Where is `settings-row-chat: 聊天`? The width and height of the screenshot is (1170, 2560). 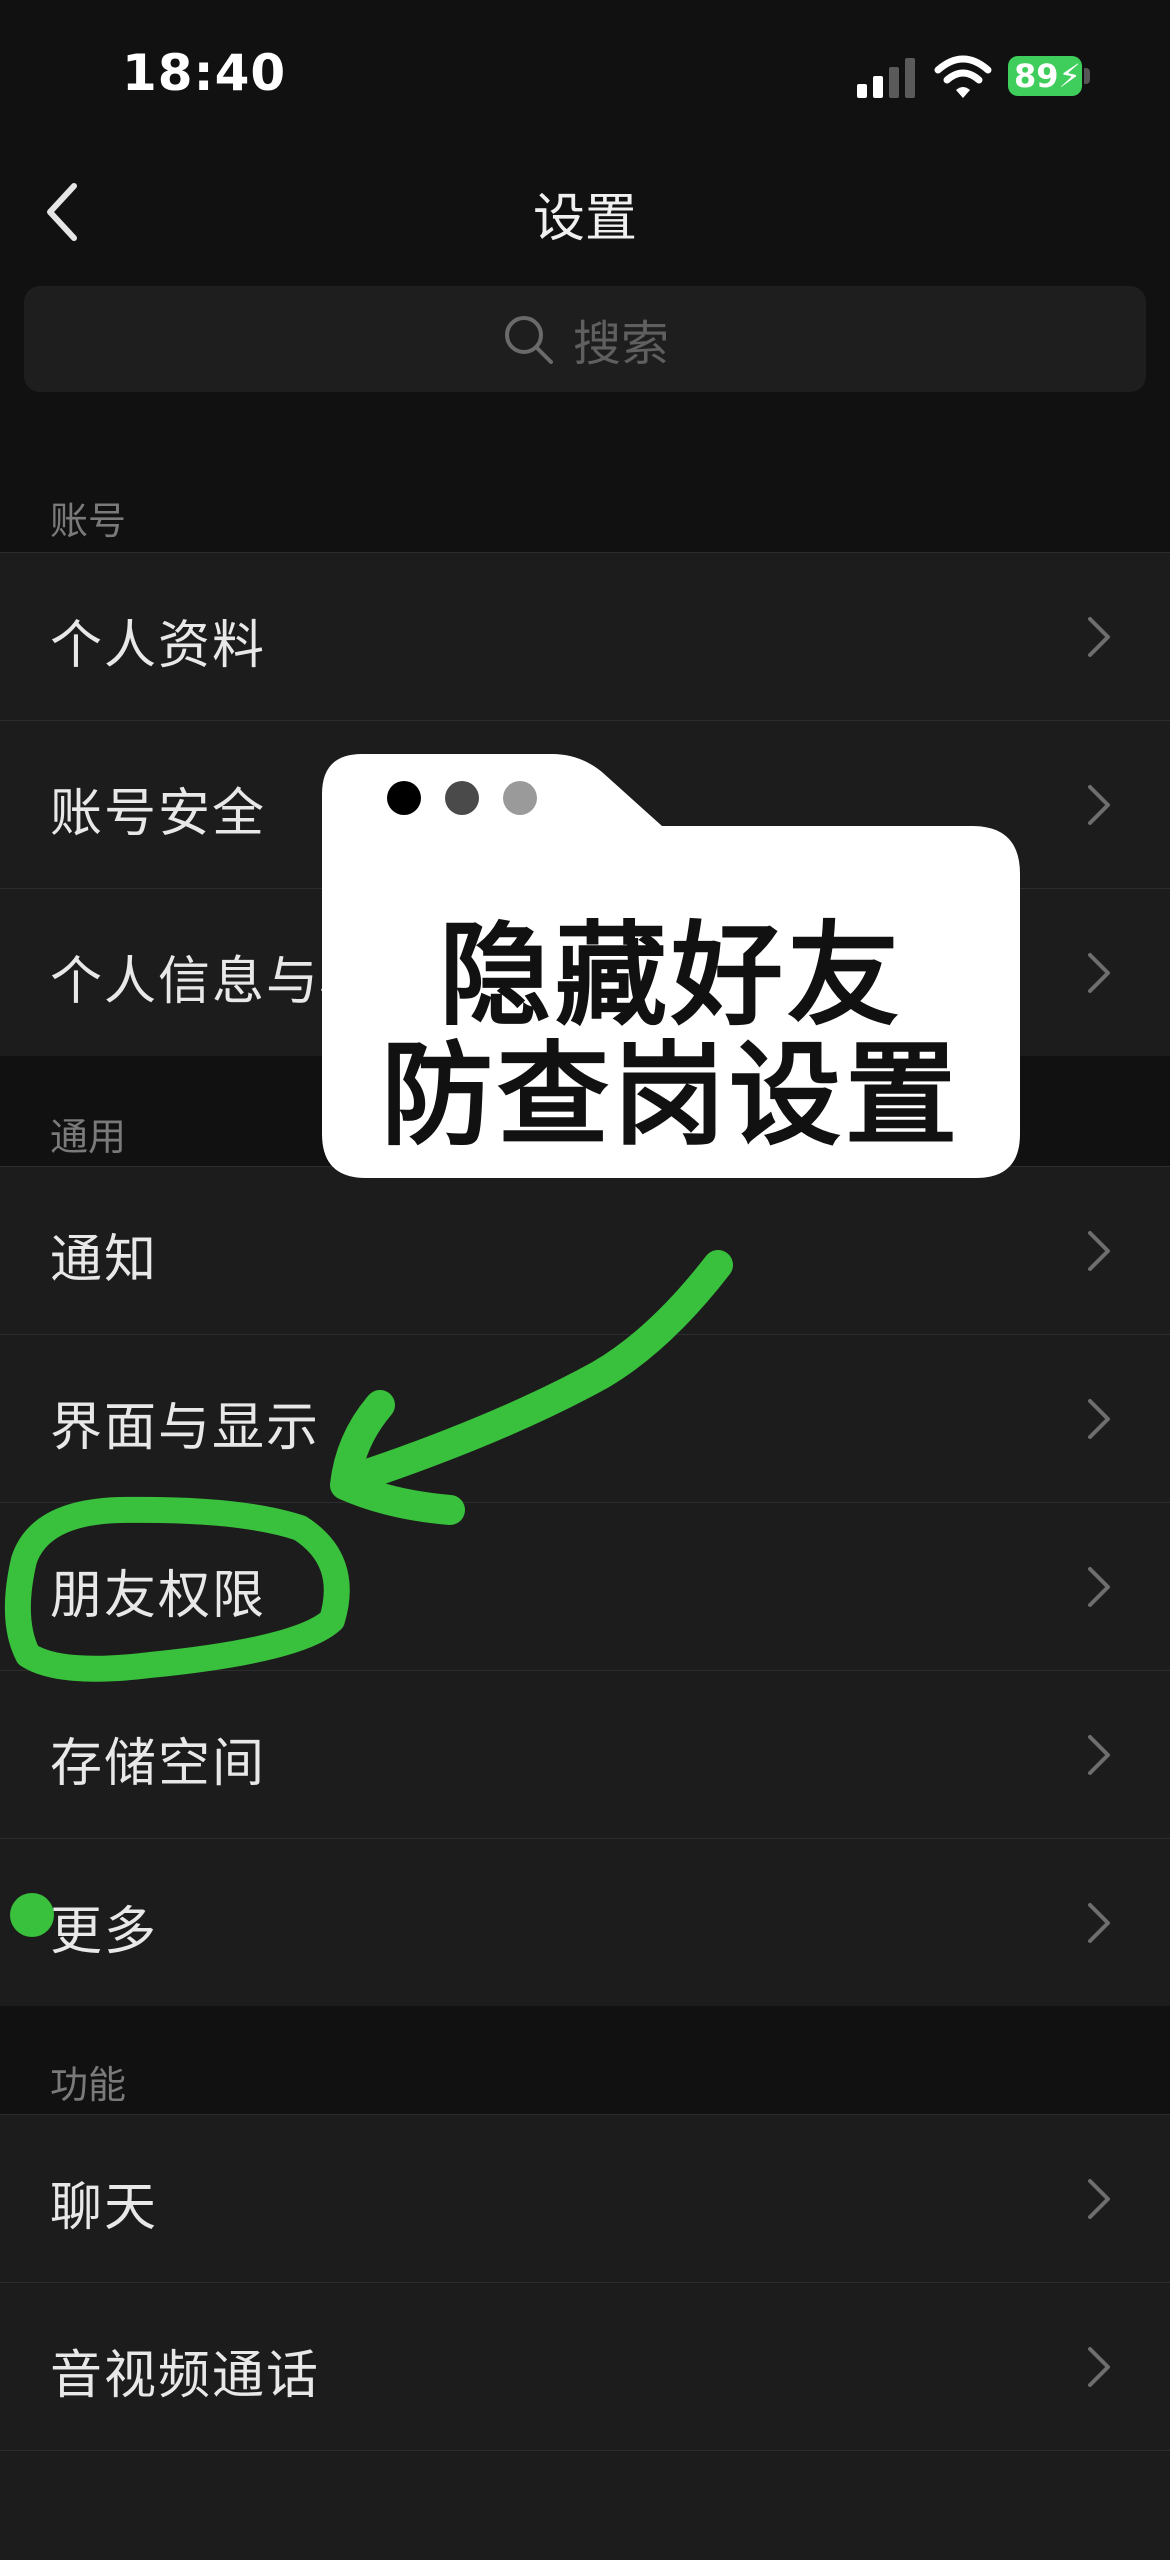
settings-row-chat: 聊天 is located at coordinates (585, 2198).